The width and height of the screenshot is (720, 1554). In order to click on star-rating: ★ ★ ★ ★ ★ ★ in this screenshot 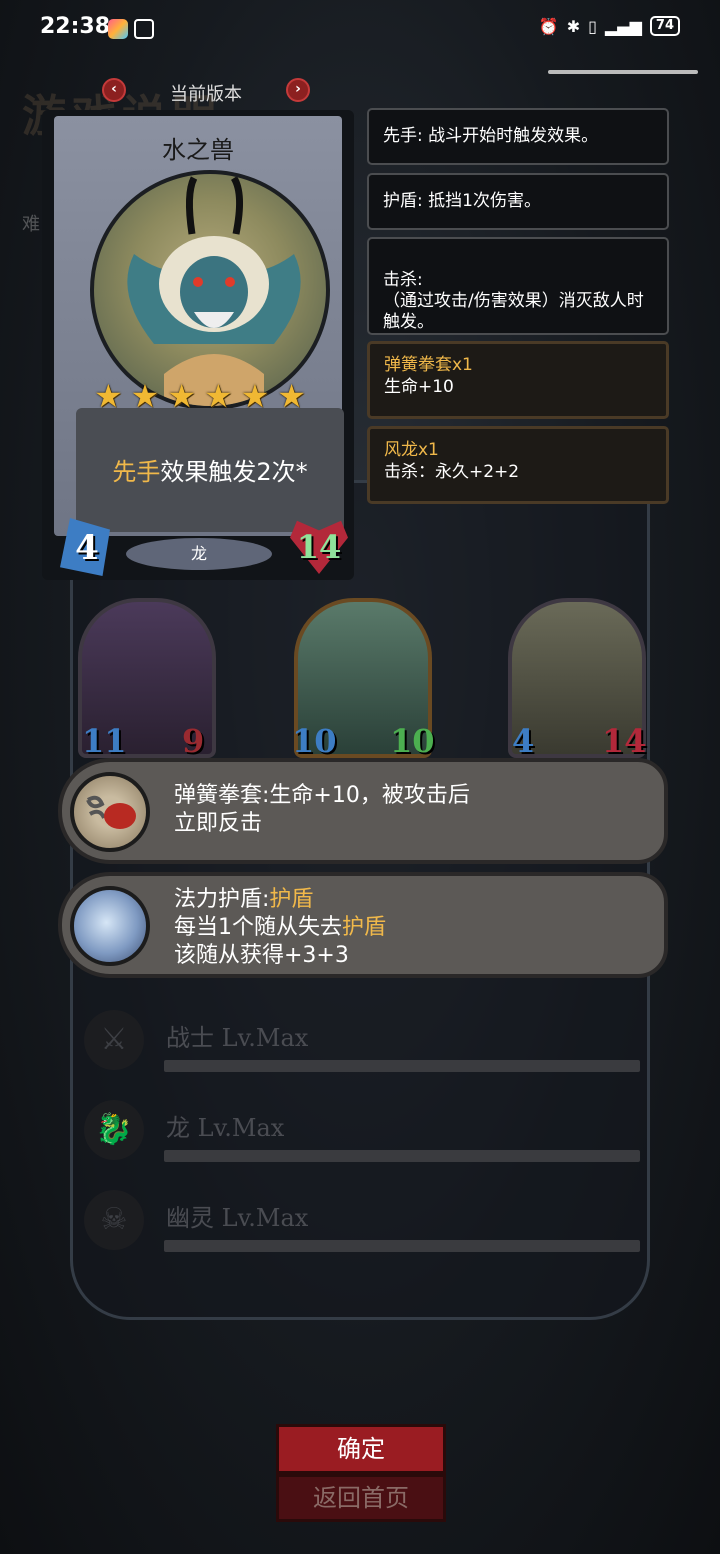, I will do `click(200, 396)`.